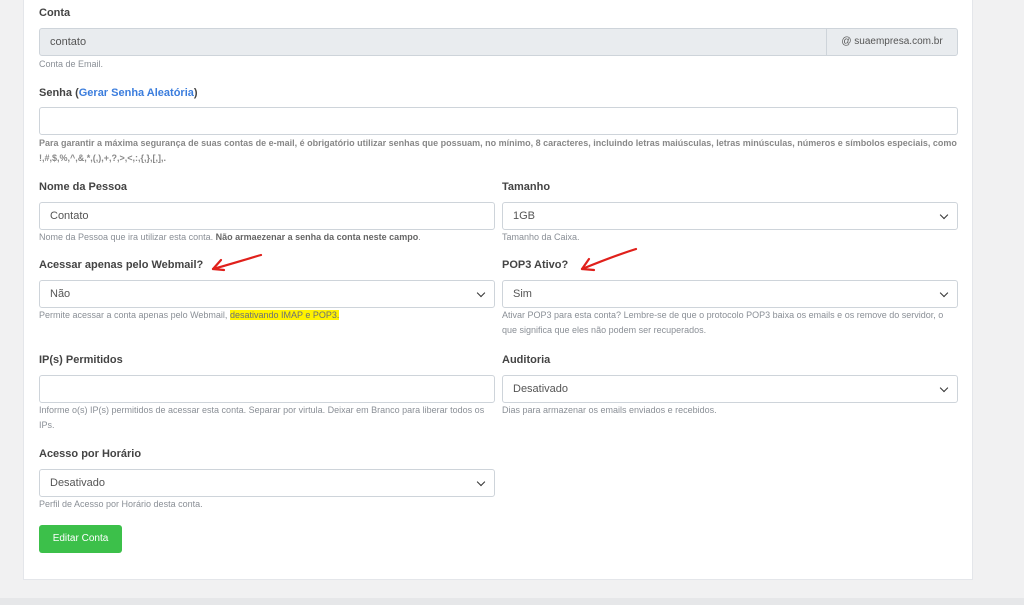  Describe the element at coordinates (59, 93) in the screenshot. I see `senha-label-text: Senha (` at that location.